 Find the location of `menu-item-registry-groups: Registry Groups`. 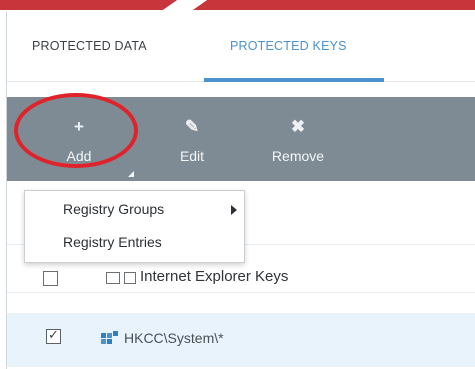

menu-item-registry-groups: Registry Groups is located at coordinates (135, 210).